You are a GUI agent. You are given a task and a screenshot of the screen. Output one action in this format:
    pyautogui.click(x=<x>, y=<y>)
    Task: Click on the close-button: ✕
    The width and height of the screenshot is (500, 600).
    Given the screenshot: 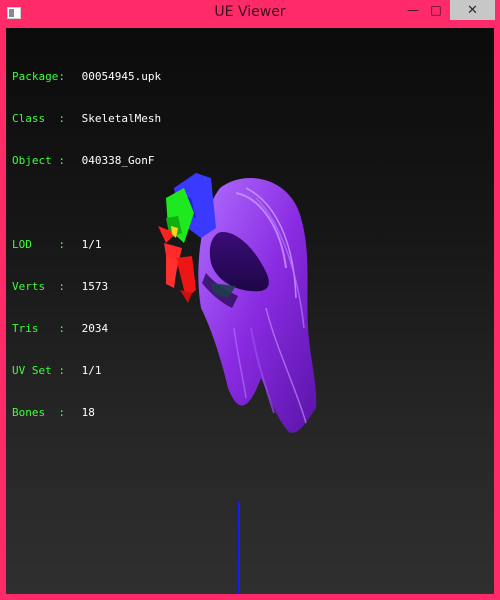 What is the action you would take?
    pyautogui.click(x=472, y=10)
    